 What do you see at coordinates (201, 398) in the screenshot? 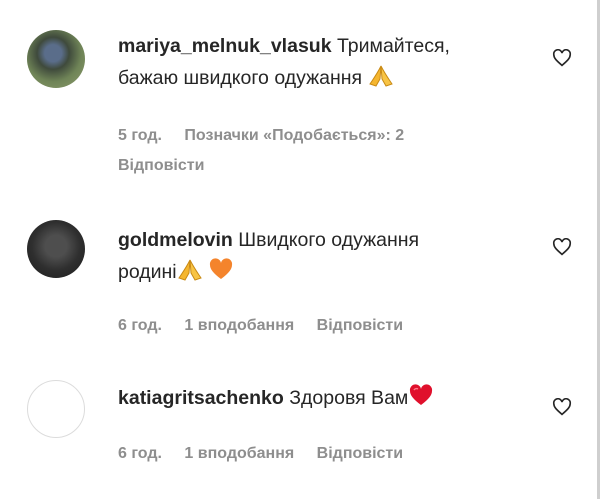
I see `username-link: katiagritsachenko` at bounding box center [201, 398].